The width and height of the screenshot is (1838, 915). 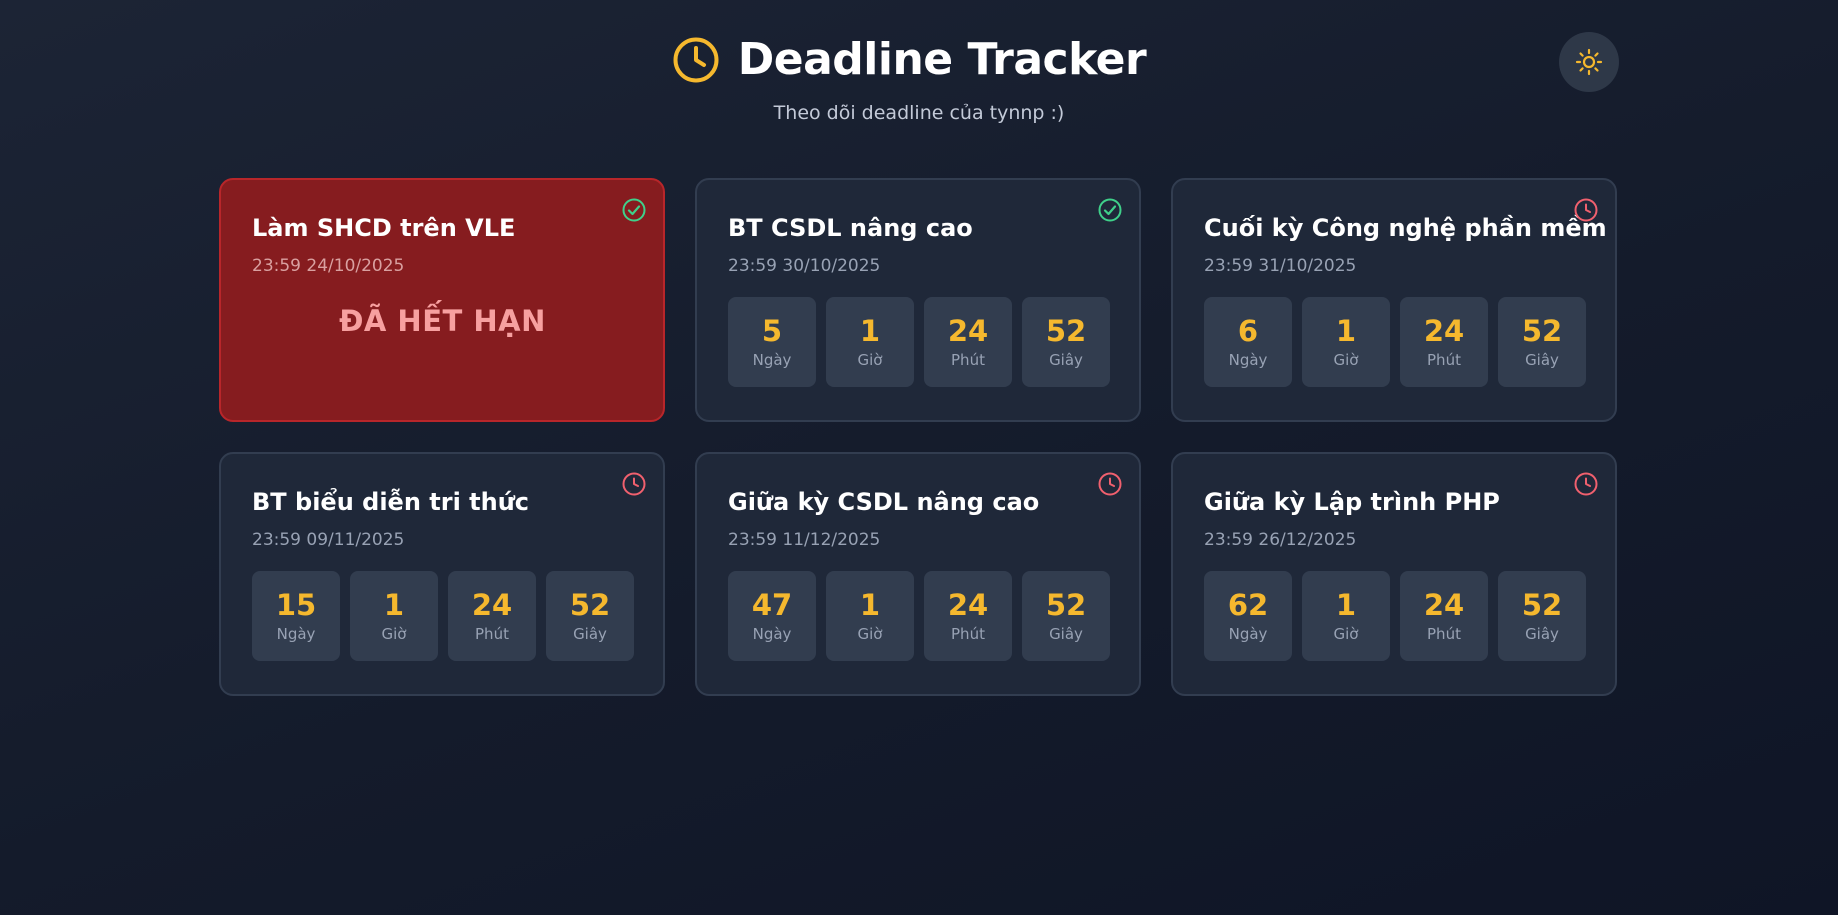 What do you see at coordinates (919, 616) in the screenshot?
I see `countdown: 47 Ngày 1 Giờ 24 Phút 52 Giây` at bounding box center [919, 616].